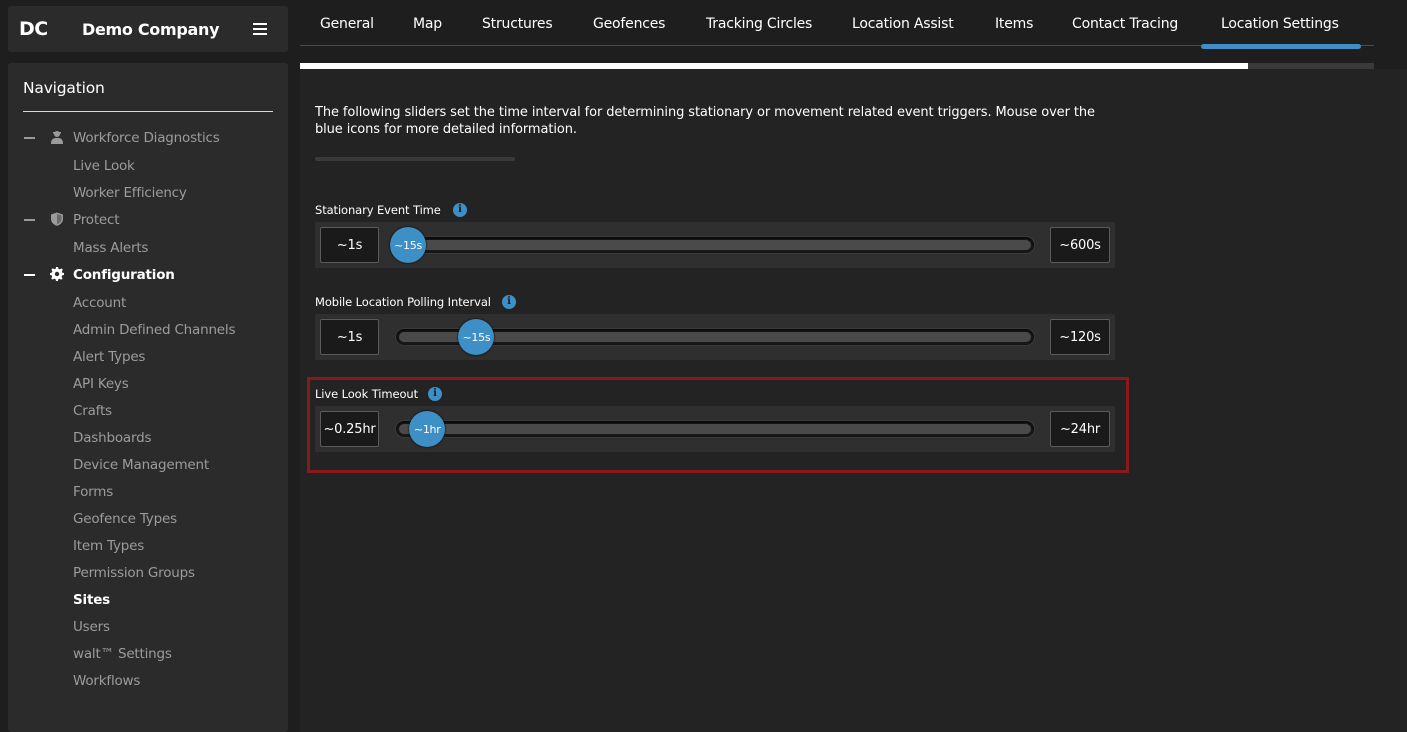  What do you see at coordinates (134, 572) in the screenshot?
I see `sidebar-item-label: Permission Groups` at bounding box center [134, 572].